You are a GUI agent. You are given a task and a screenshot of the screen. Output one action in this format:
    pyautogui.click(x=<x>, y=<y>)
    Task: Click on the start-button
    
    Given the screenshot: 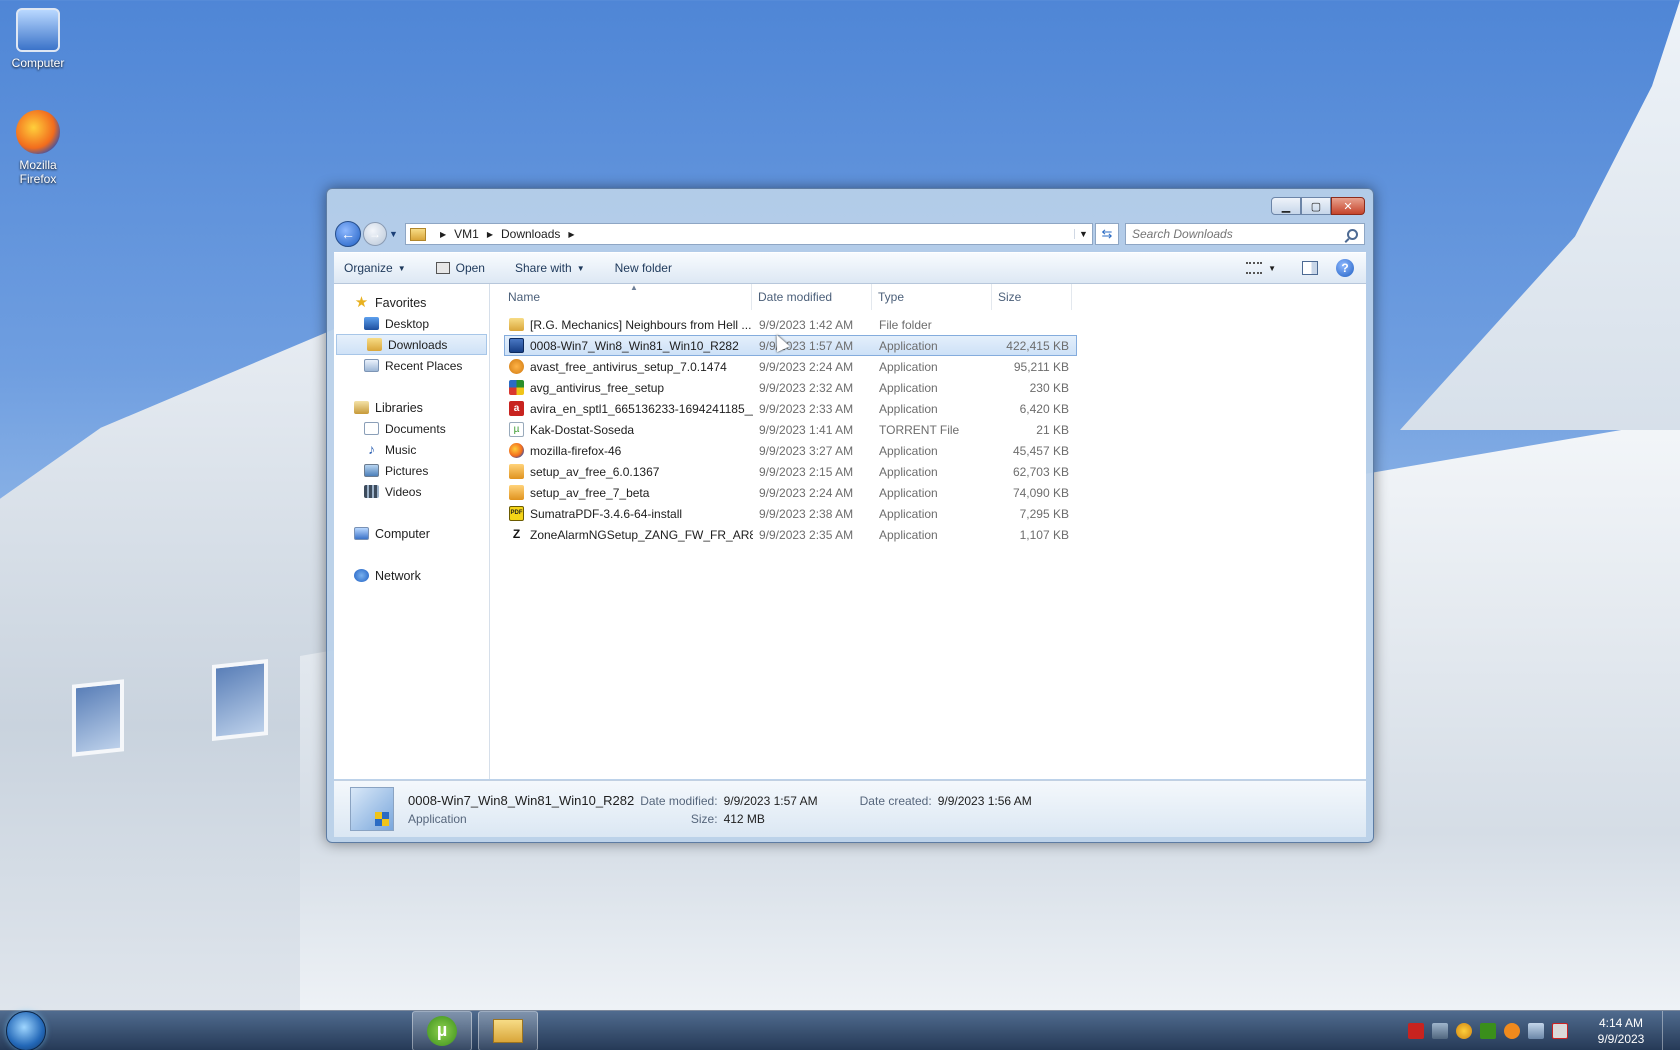 What is the action you would take?
    pyautogui.click(x=26, y=1030)
    